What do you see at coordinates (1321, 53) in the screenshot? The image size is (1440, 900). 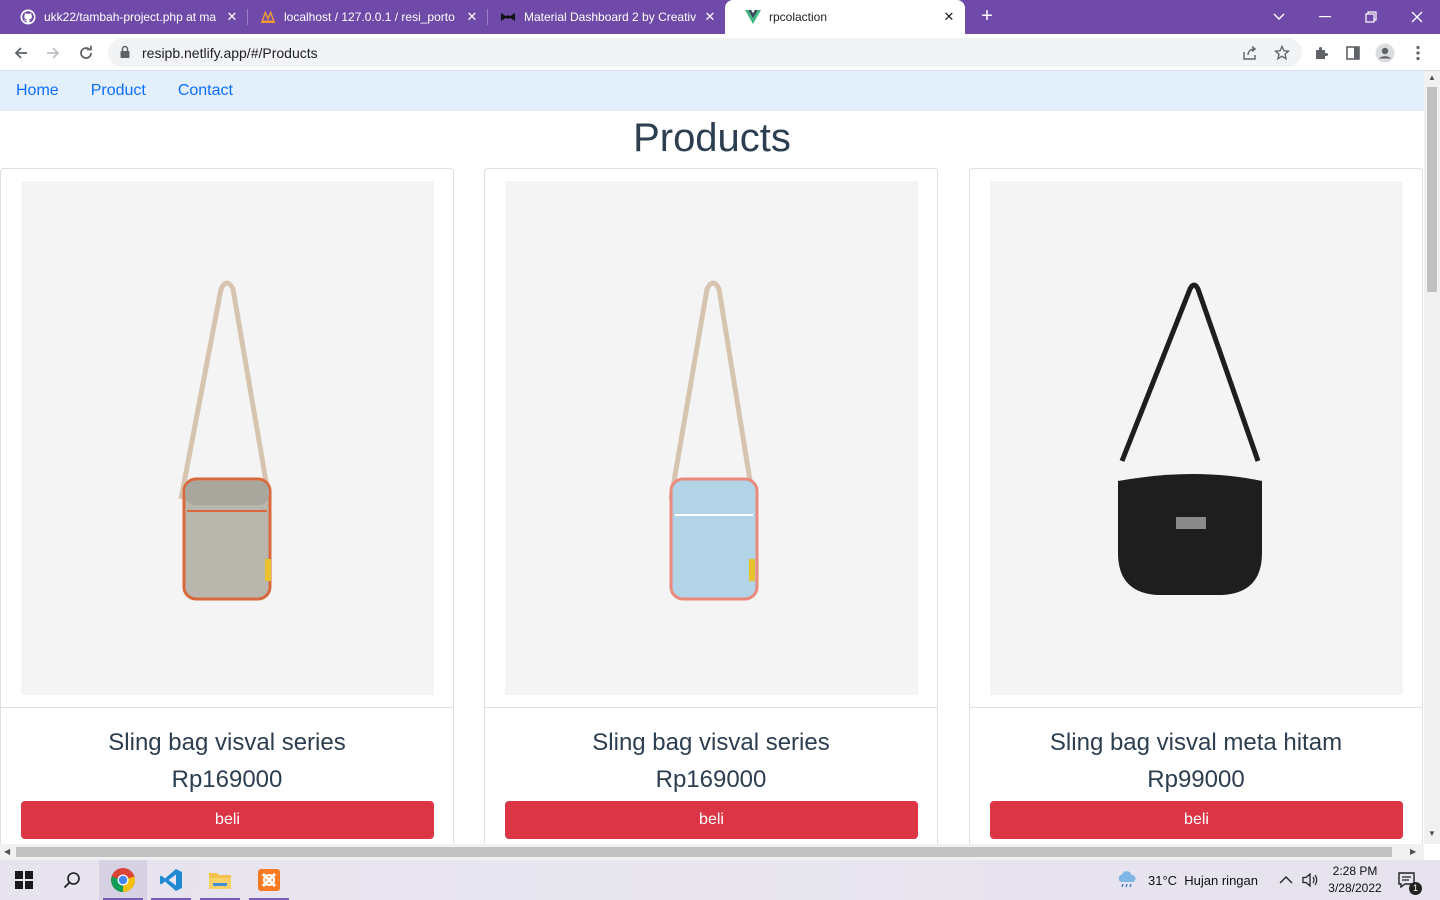 I see `extensions-icon` at bounding box center [1321, 53].